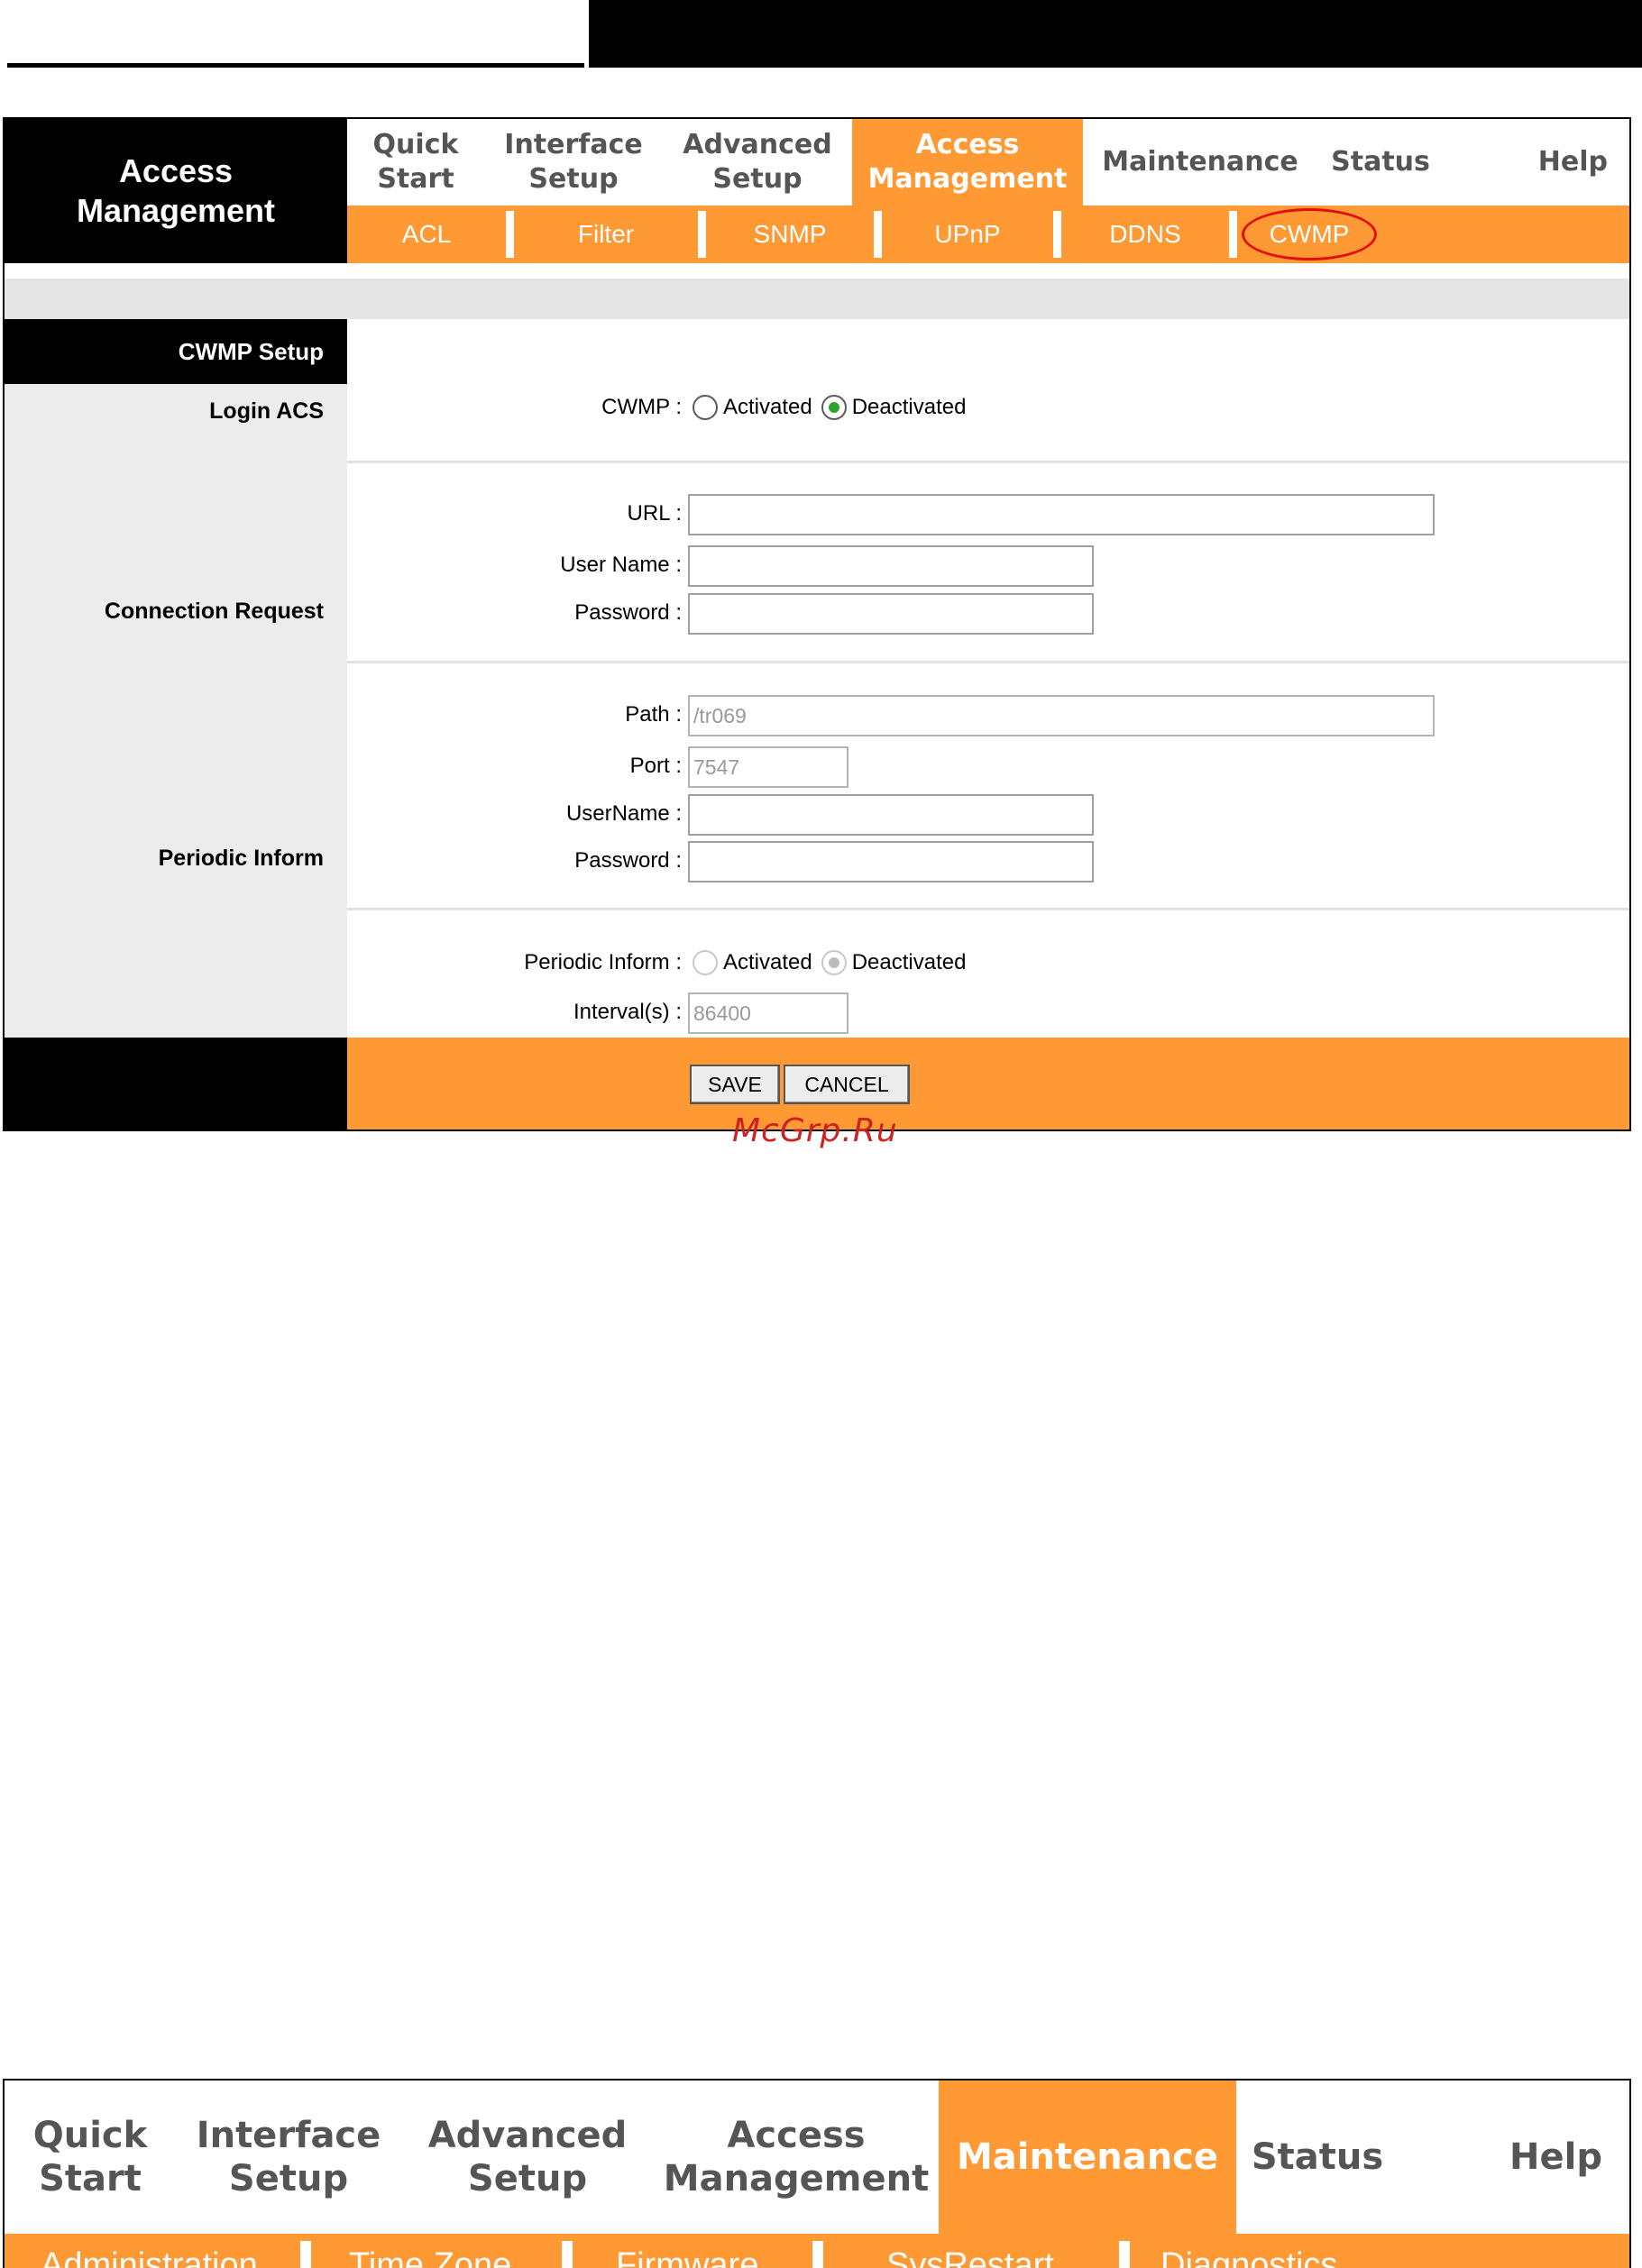 This screenshot has height=2268, width=1642. What do you see at coordinates (176, 352) in the screenshot?
I see `panel-title: CWMP Setup` at bounding box center [176, 352].